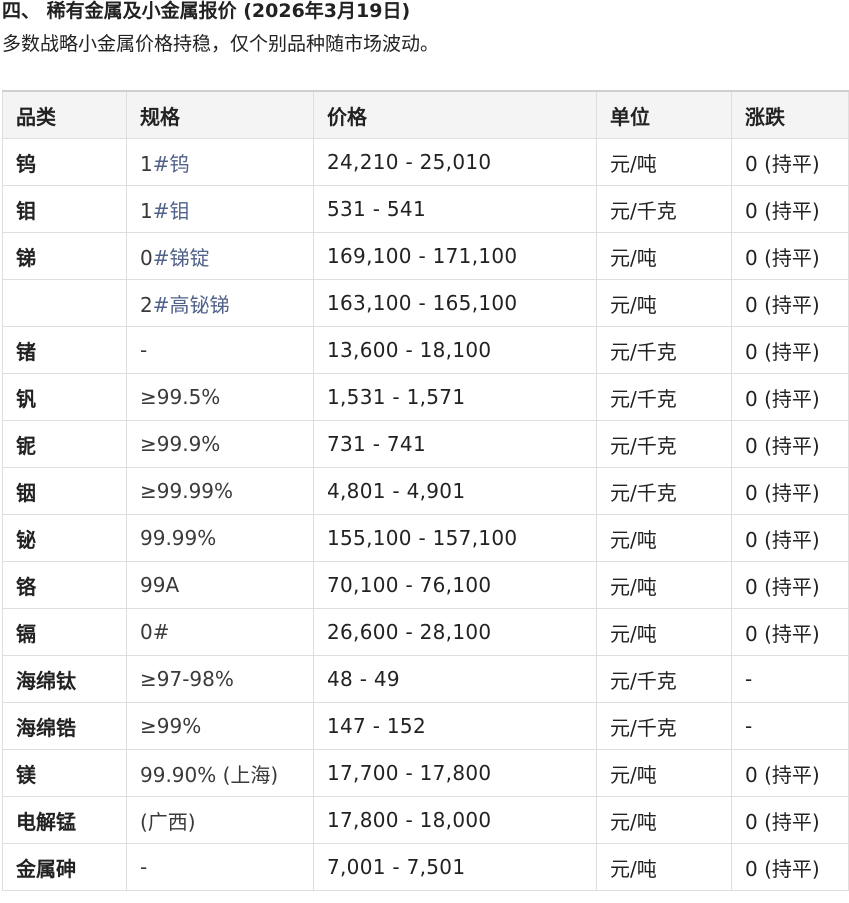 The width and height of the screenshot is (849, 903). Describe the element at coordinates (187, 679) in the screenshot. I see `spec-text: ≥97-98%` at that location.